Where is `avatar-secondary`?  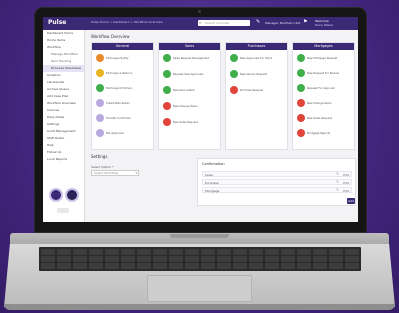 avatar-secondary is located at coordinates (72, 195).